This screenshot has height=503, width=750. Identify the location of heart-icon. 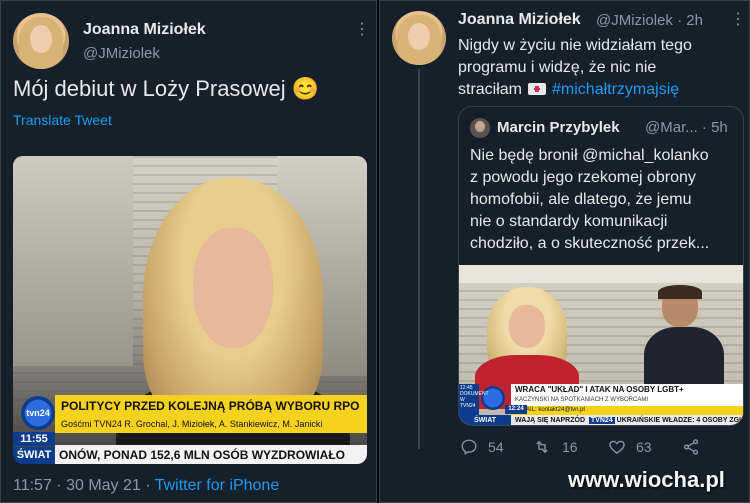
(617, 447).